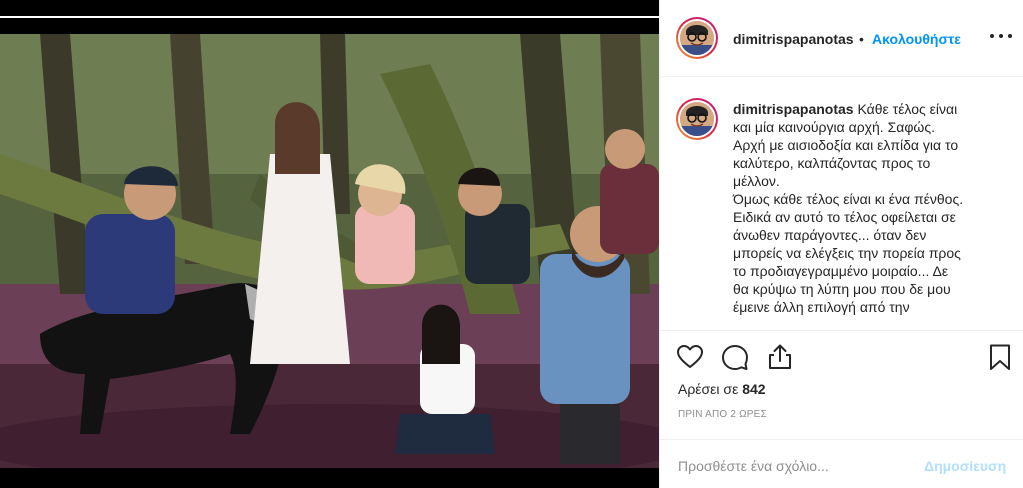 The height and width of the screenshot is (488, 1023). I want to click on post-timestamp: ΠΡΙΝ ΑΠΟ 2 ΩΡΕΣ, so click(722, 414).